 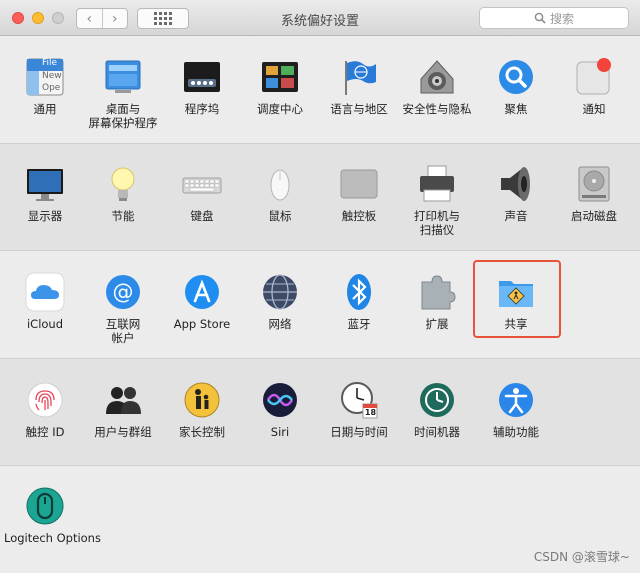 What do you see at coordinates (359, 77) in the screenshot?
I see `flag-icon` at bounding box center [359, 77].